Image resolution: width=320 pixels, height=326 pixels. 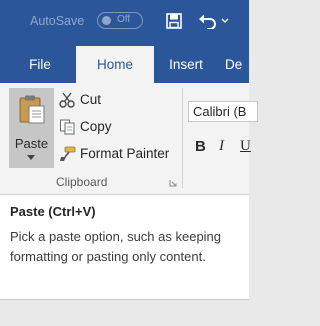 What do you see at coordinates (174, 21) in the screenshot?
I see `save-icon` at bounding box center [174, 21].